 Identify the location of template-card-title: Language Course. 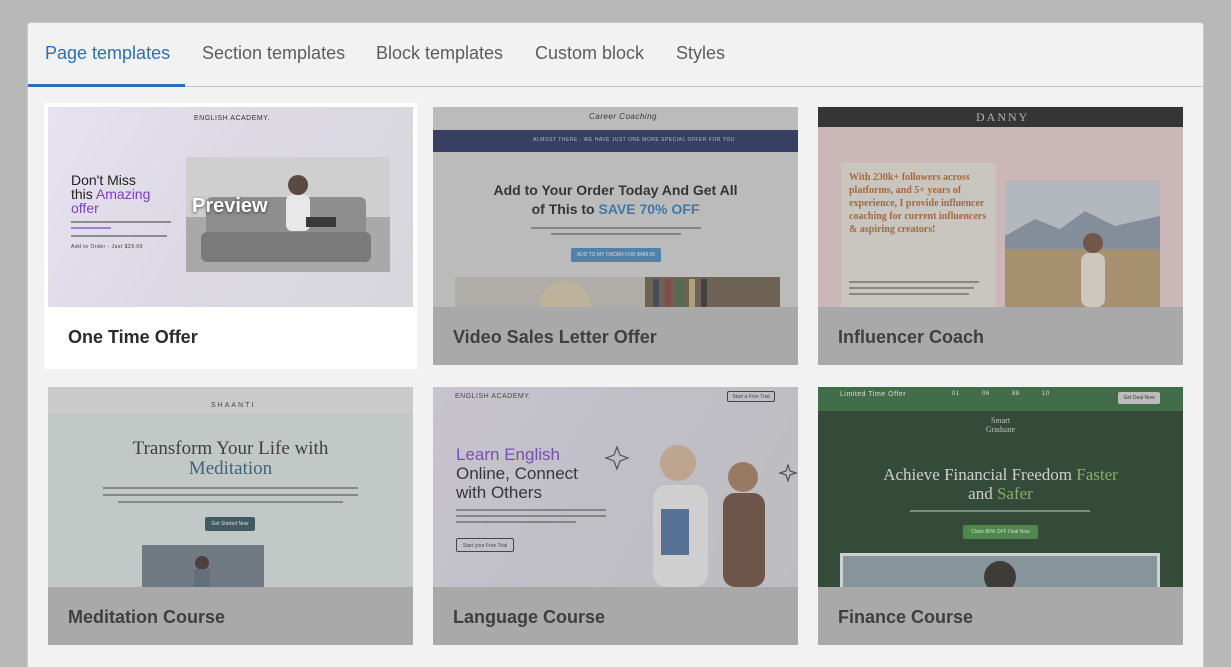
(529, 617).